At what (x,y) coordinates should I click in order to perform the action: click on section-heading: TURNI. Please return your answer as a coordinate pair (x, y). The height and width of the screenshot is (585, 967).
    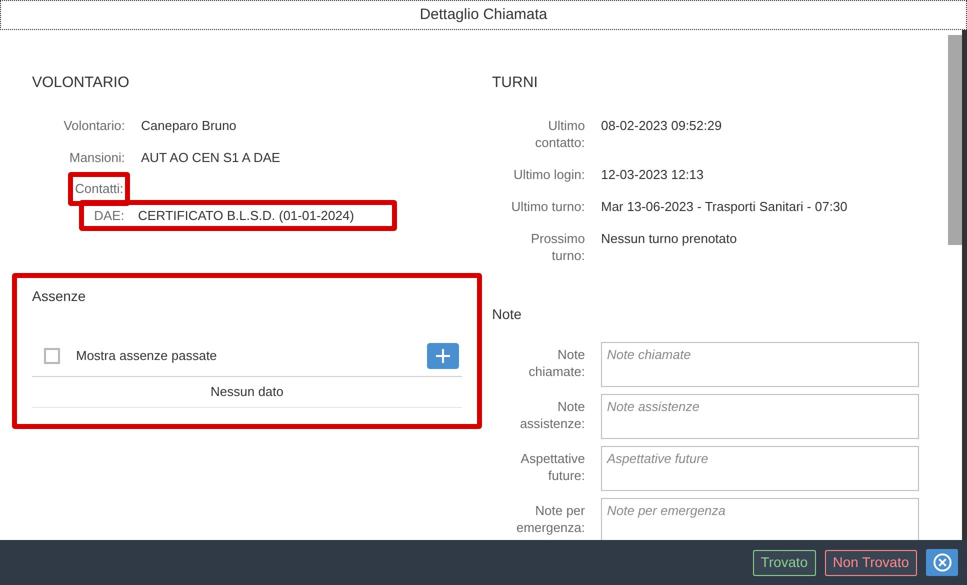
    Looking at the image, I should click on (515, 83).